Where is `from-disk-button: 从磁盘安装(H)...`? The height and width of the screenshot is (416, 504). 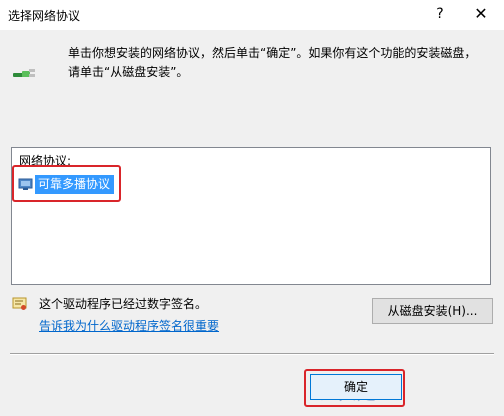
from-disk-button: 从磁盘安装(H)... is located at coordinates (432, 311).